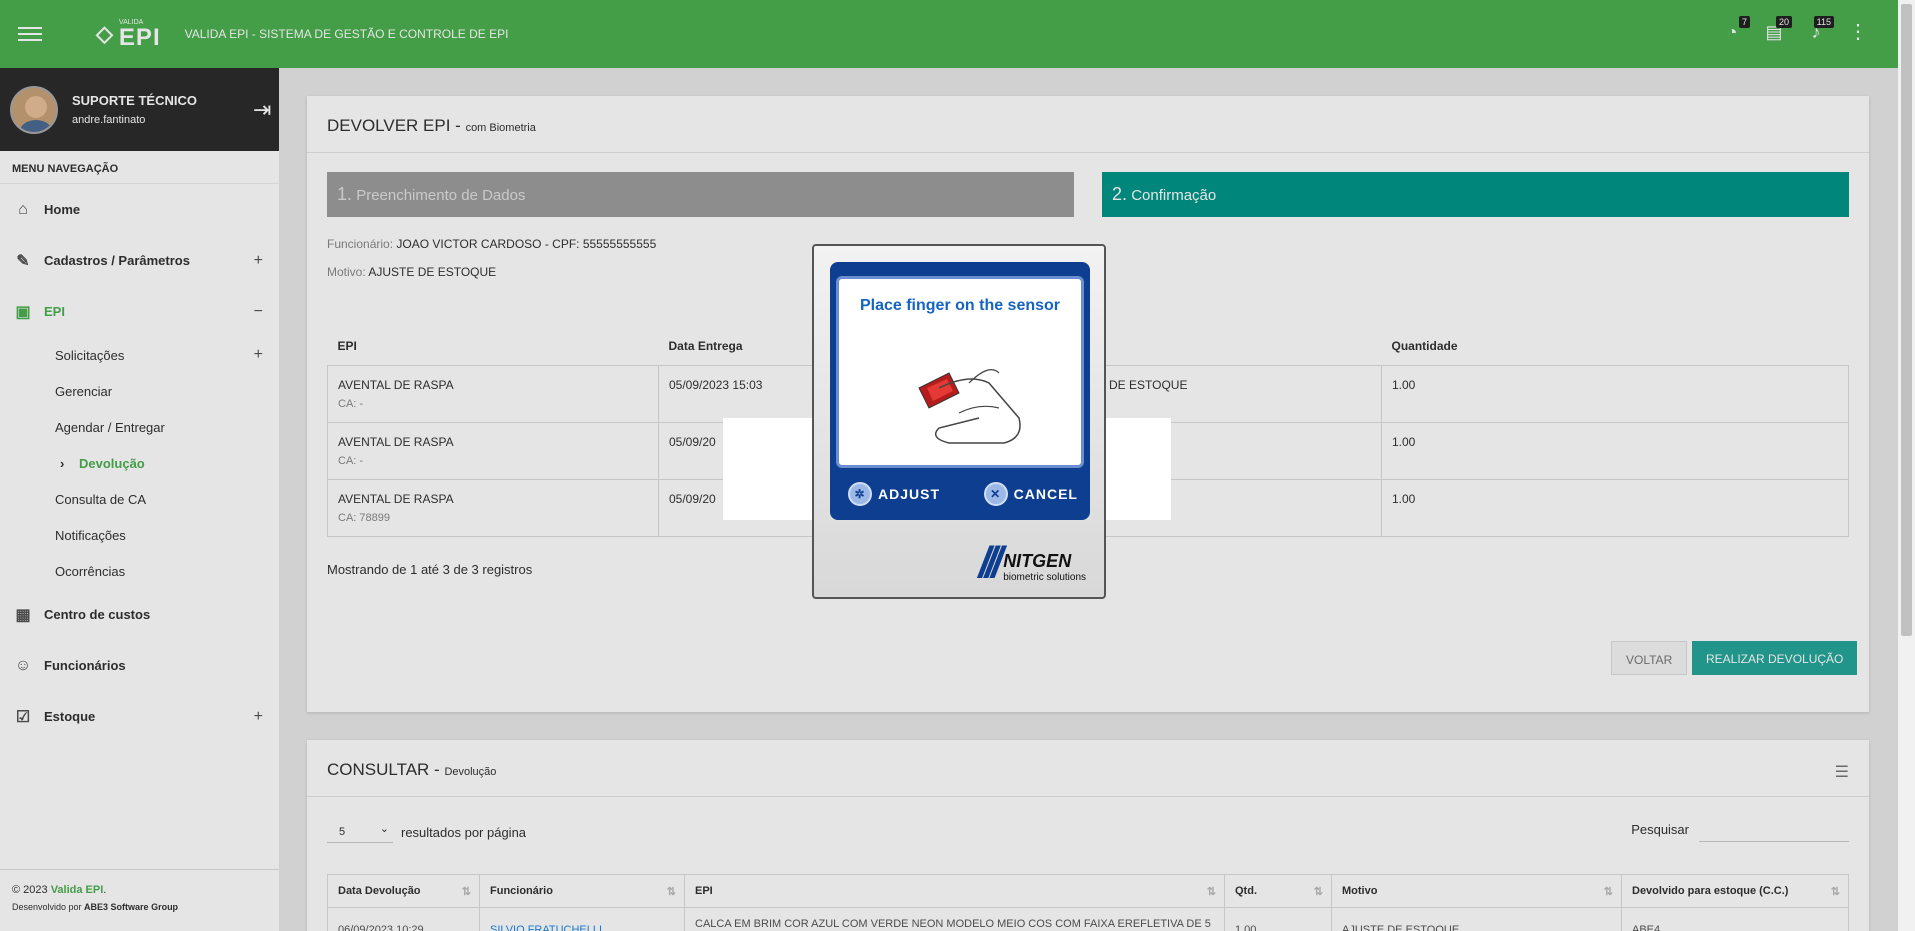 The image size is (1915, 931). Describe the element at coordinates (1906, 320) in the screenshot. I see `scroll-thumb` at that location.